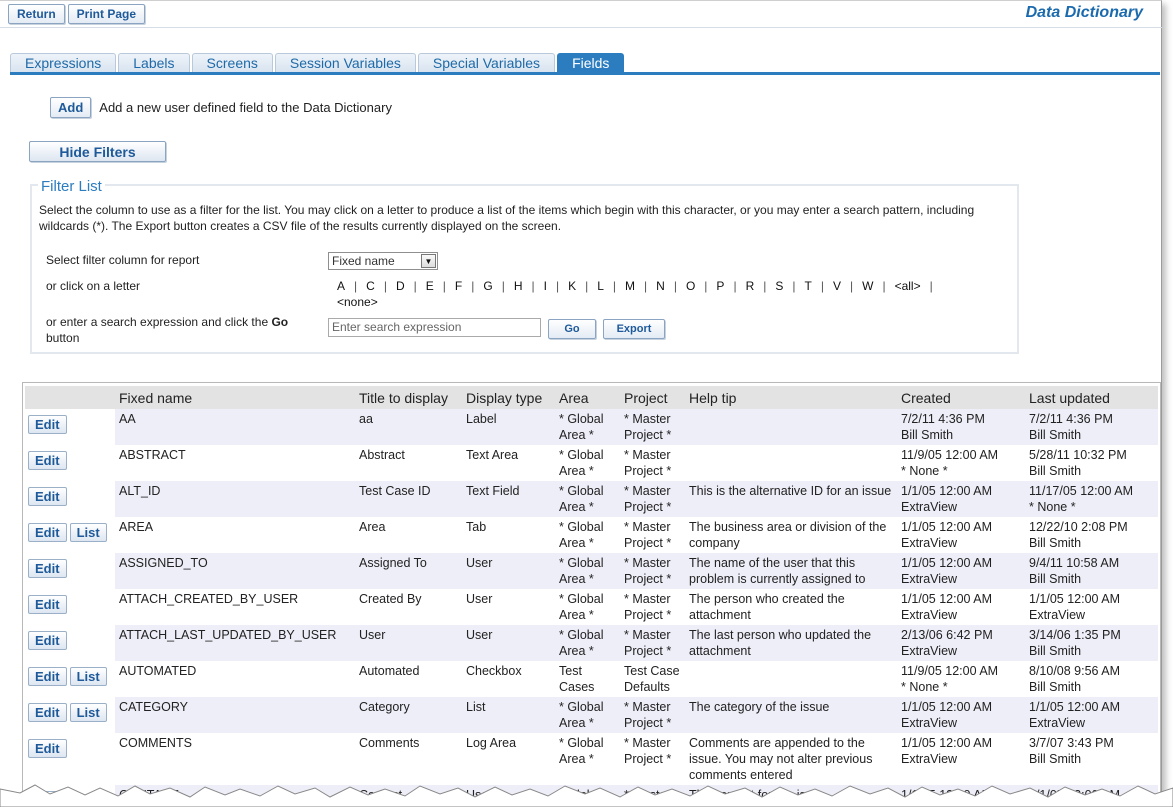 This screenshot has width=1173, height=807. Describe the element at coordinates (634, 329) in the screenshot. I see `export-button: Export` at that location.